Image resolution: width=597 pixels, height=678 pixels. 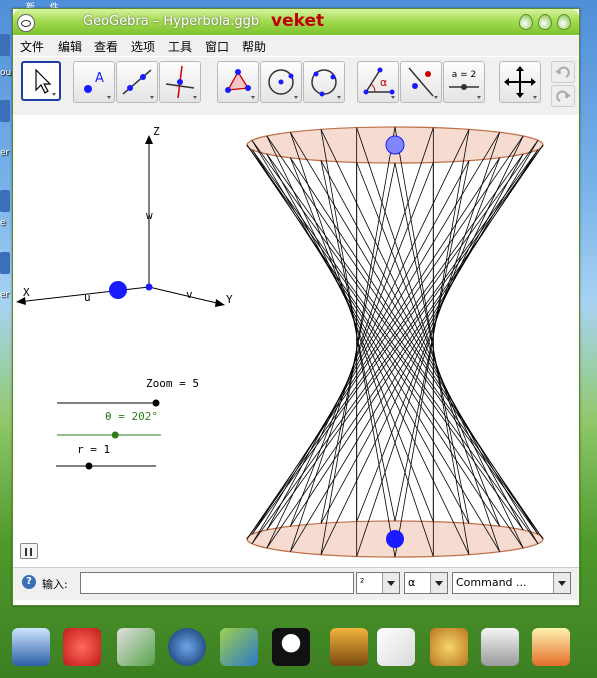 What do you see at coordinates (564, 22) in the screenshot?
I see `close-icon` at bounding box center [564, 22].